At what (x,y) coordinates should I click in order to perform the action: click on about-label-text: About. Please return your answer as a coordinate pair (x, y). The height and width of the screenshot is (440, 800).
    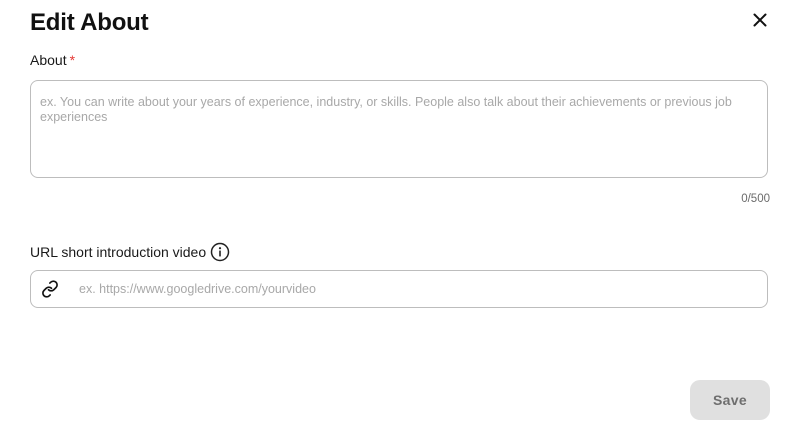
    Looking at the image, I should click on (48, 60).